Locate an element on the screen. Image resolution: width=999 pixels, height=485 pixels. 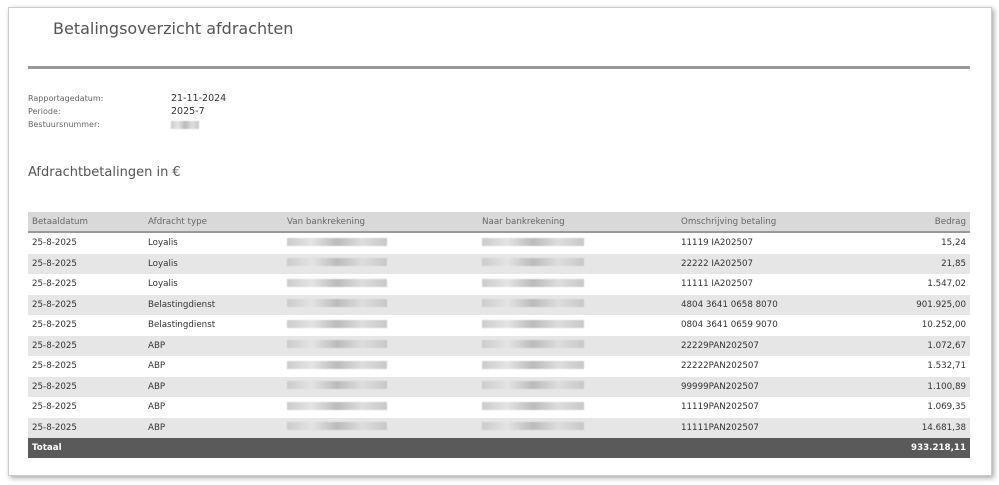
col-omschrijving: Omschrijving betaling is located at coordinates (768, 222).